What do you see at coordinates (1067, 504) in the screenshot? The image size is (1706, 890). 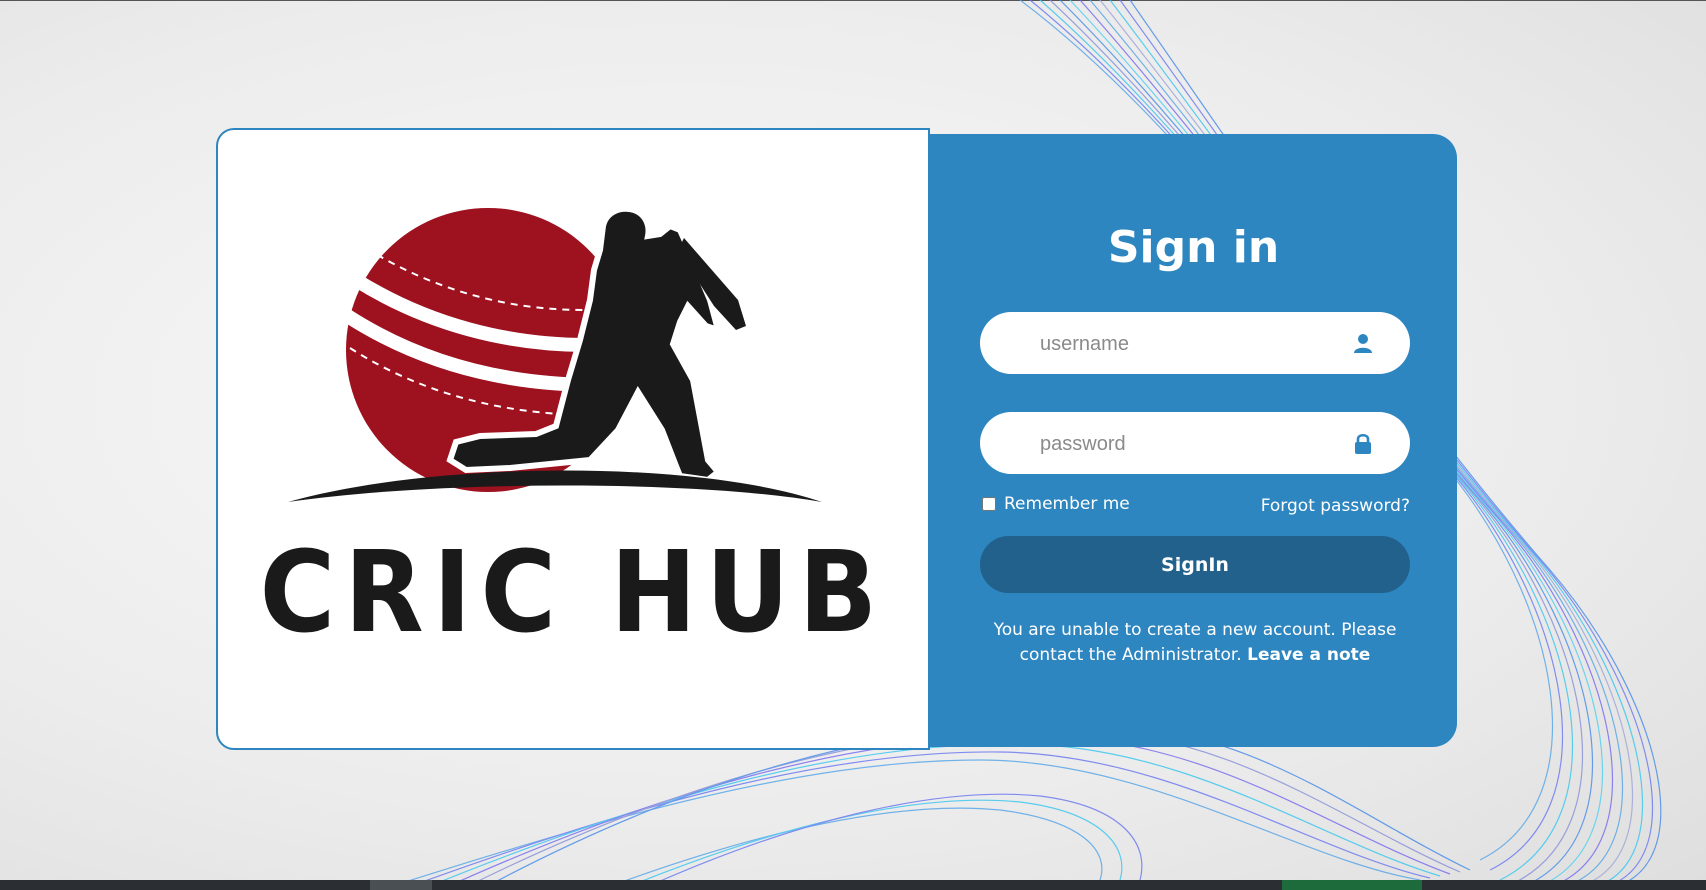 I see `remember-me-label: Remember me` at bounding box center [1067, 504].